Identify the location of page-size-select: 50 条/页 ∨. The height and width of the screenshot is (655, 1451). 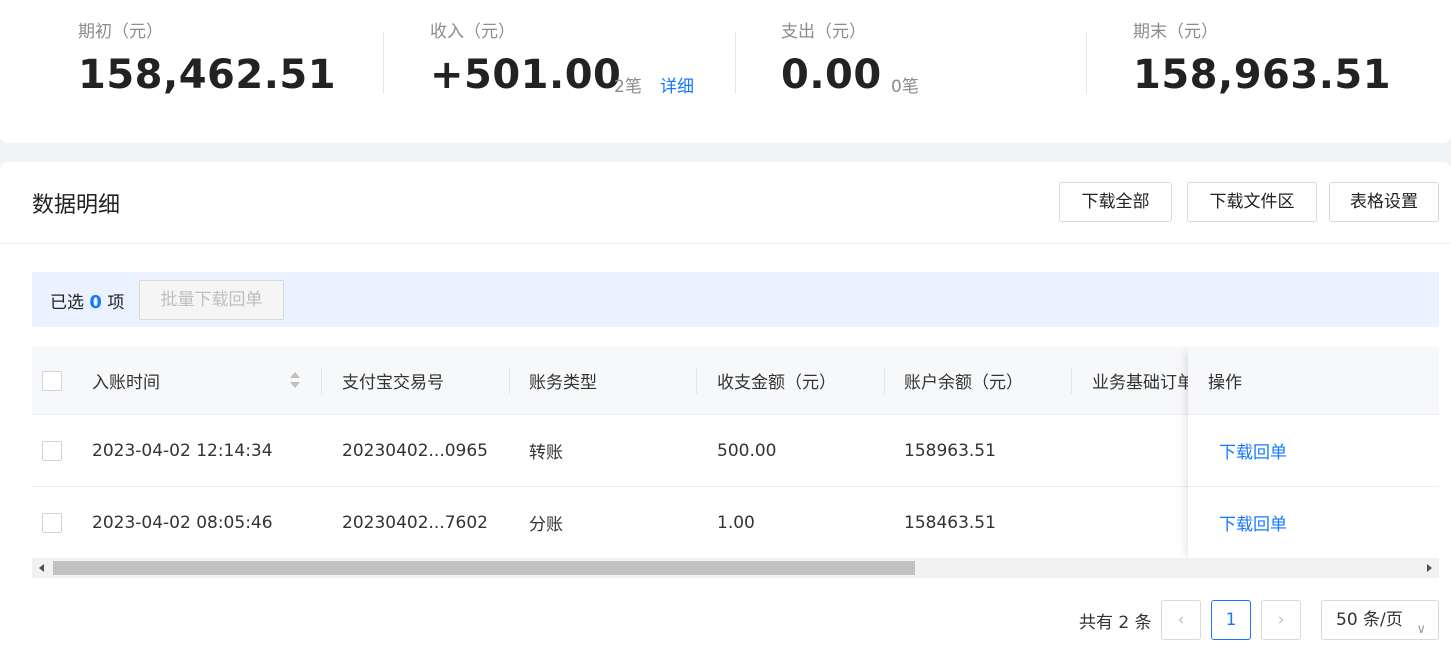
(1380, 620).